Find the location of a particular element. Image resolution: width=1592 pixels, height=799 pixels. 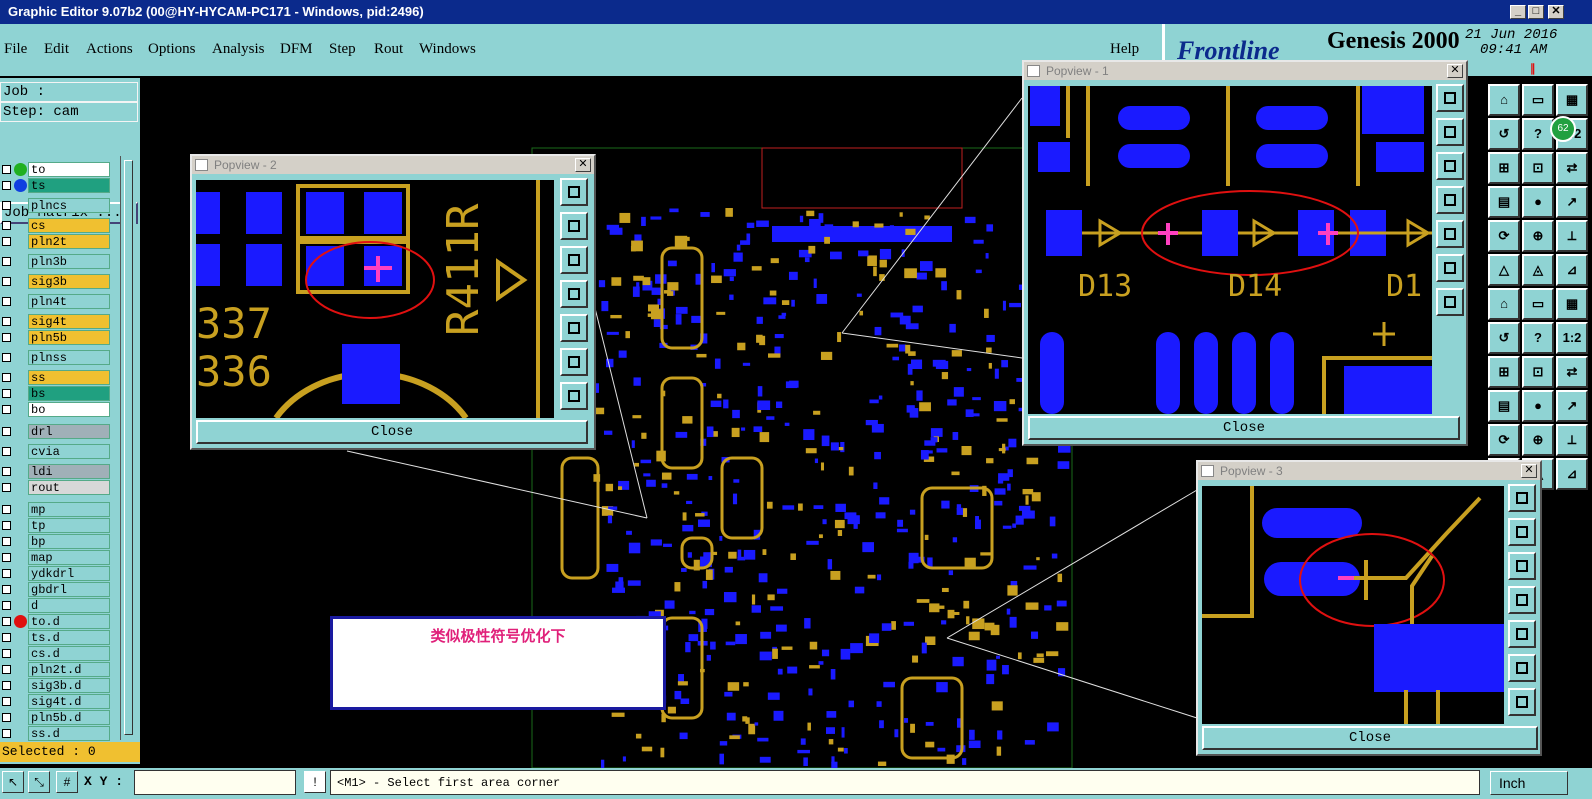

popview-2-close-button: Close is located at coordinates (392, 432).